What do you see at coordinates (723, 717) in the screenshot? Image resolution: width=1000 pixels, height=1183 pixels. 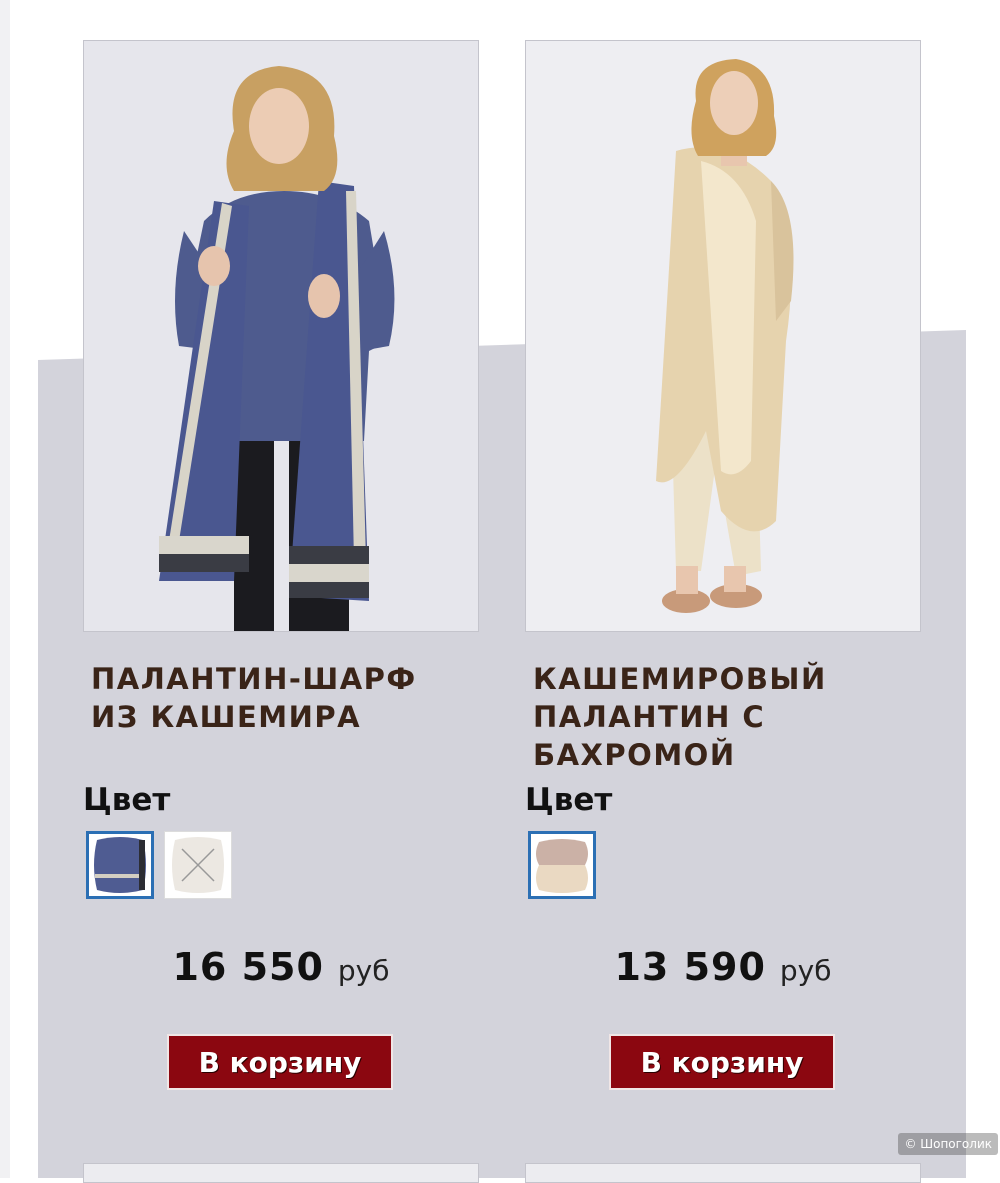 I see `product-title: КАШЕМИРОВЫЙ ПАЛАНТИН С БАХРОМОЙ` at bounding box center [723, 717].